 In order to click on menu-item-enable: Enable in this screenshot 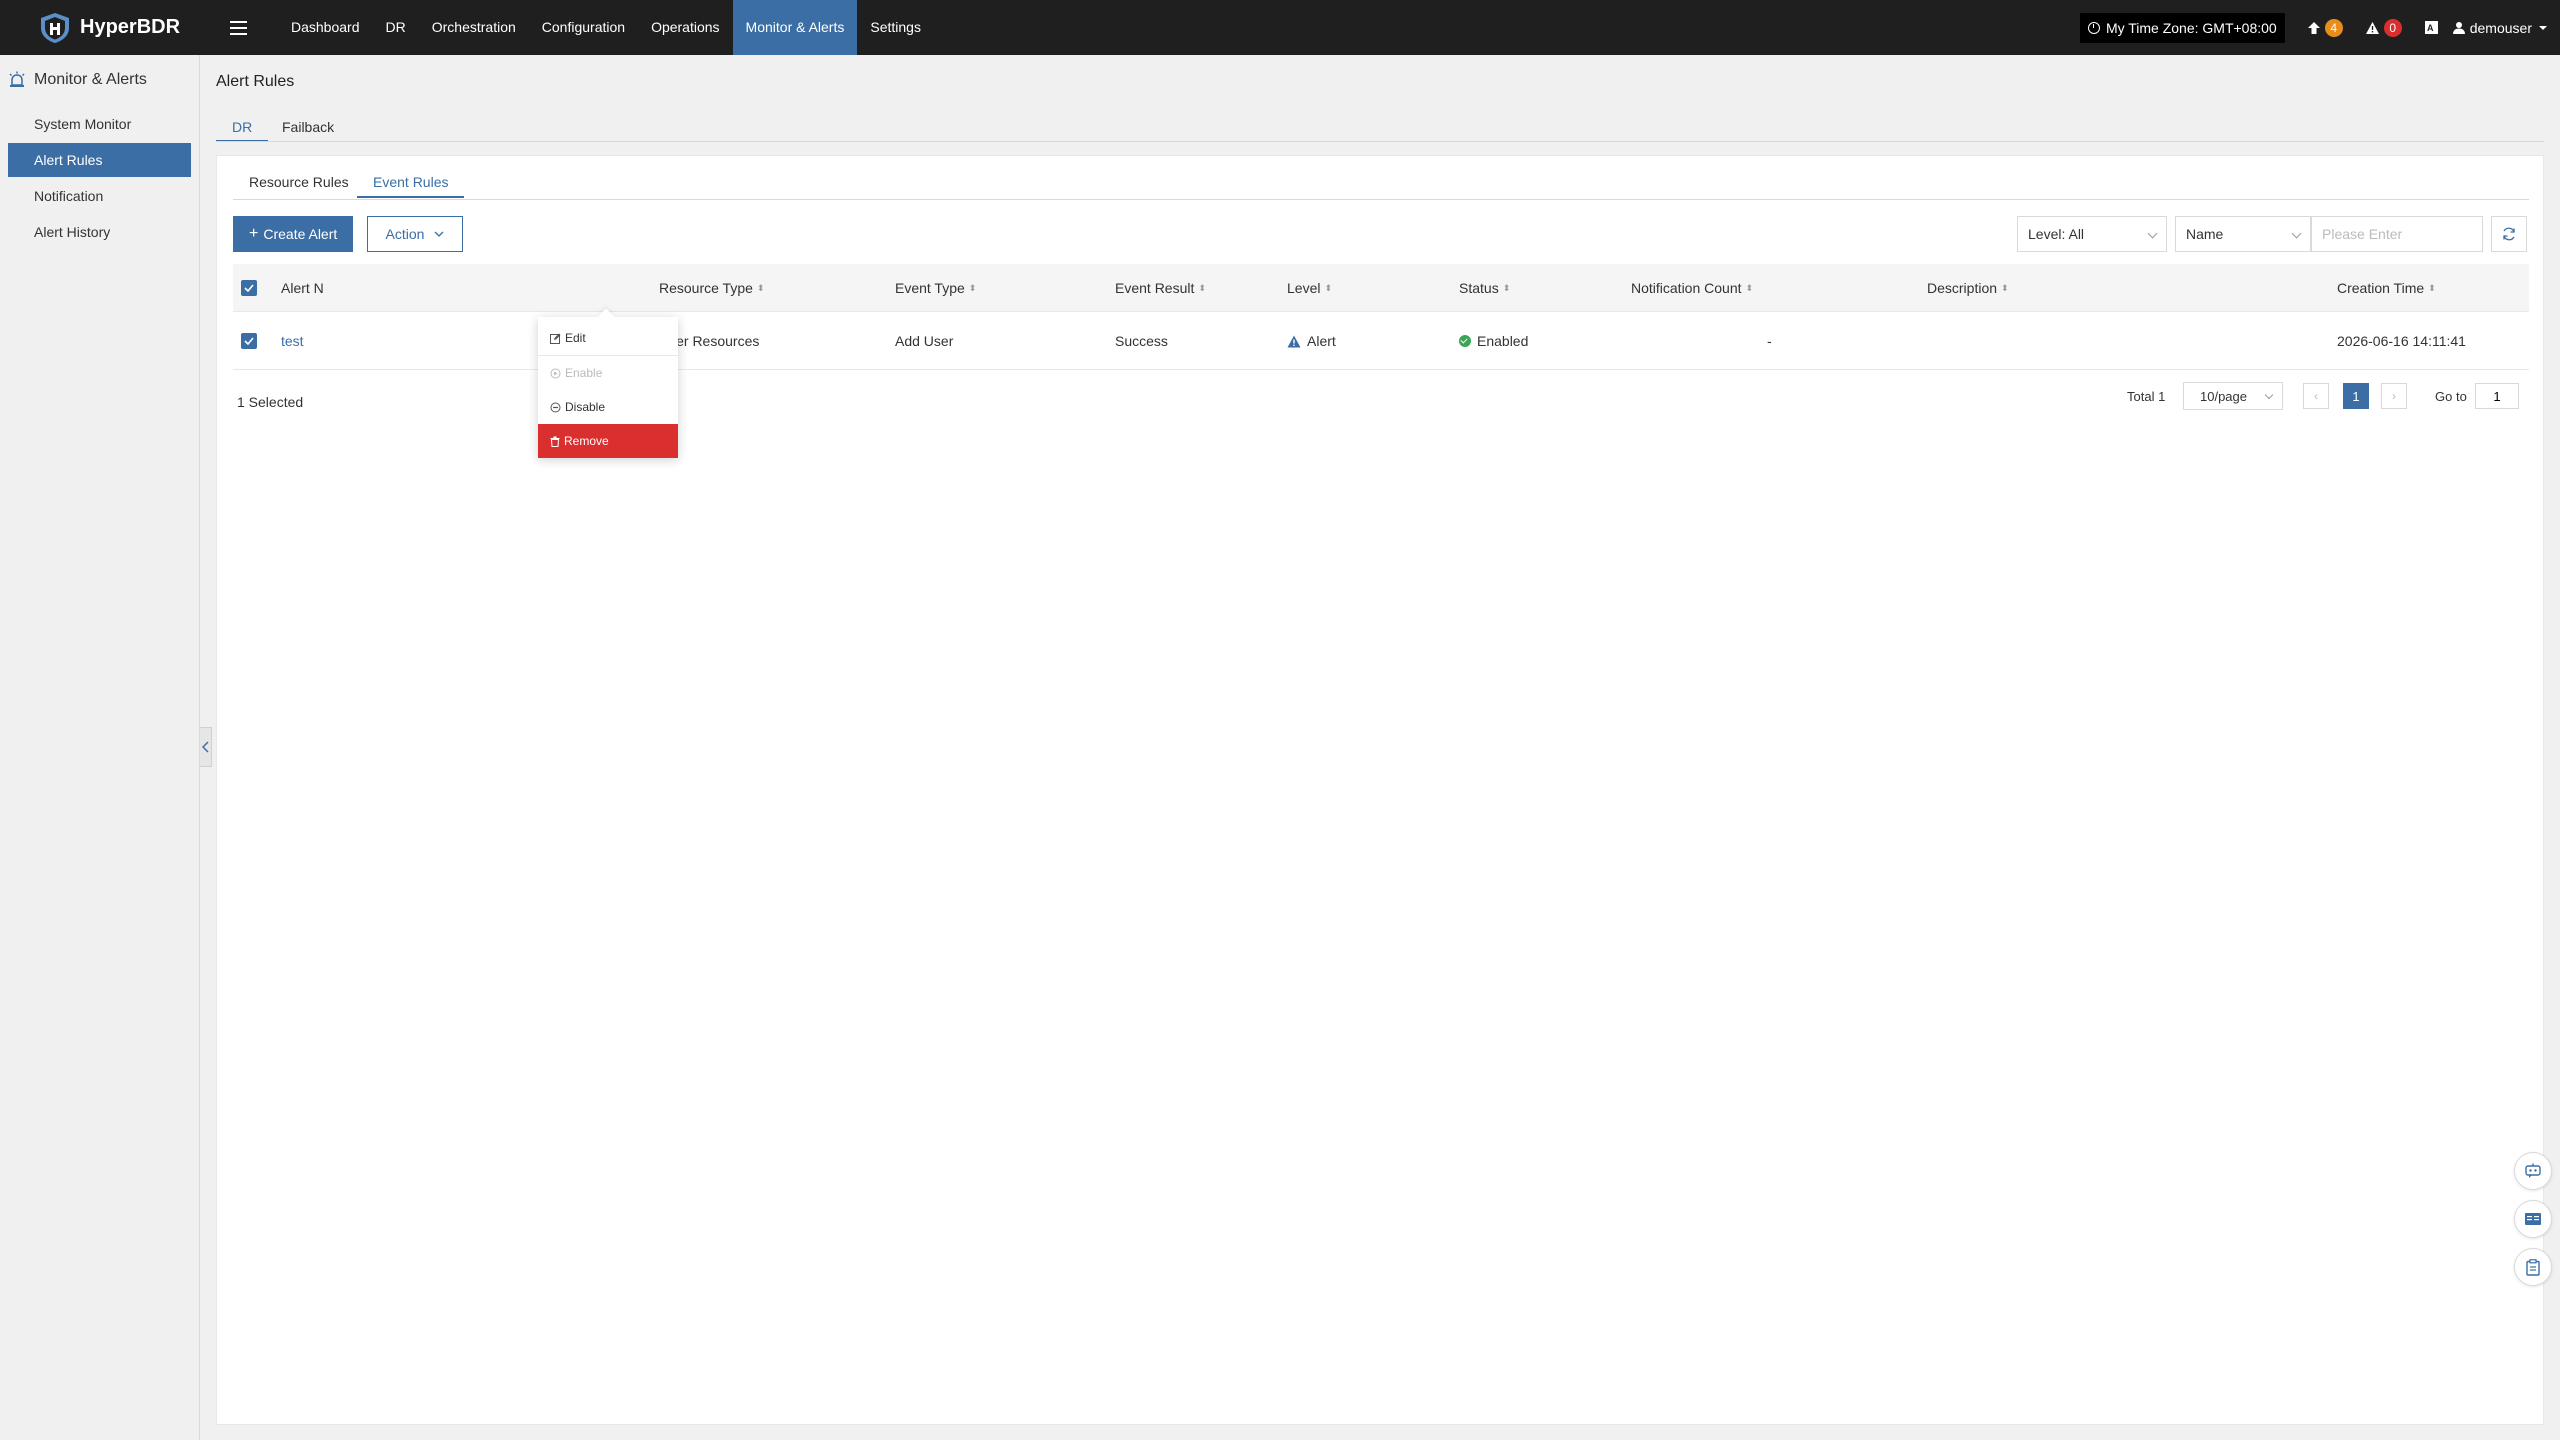, I will do `click(608, 373)`.